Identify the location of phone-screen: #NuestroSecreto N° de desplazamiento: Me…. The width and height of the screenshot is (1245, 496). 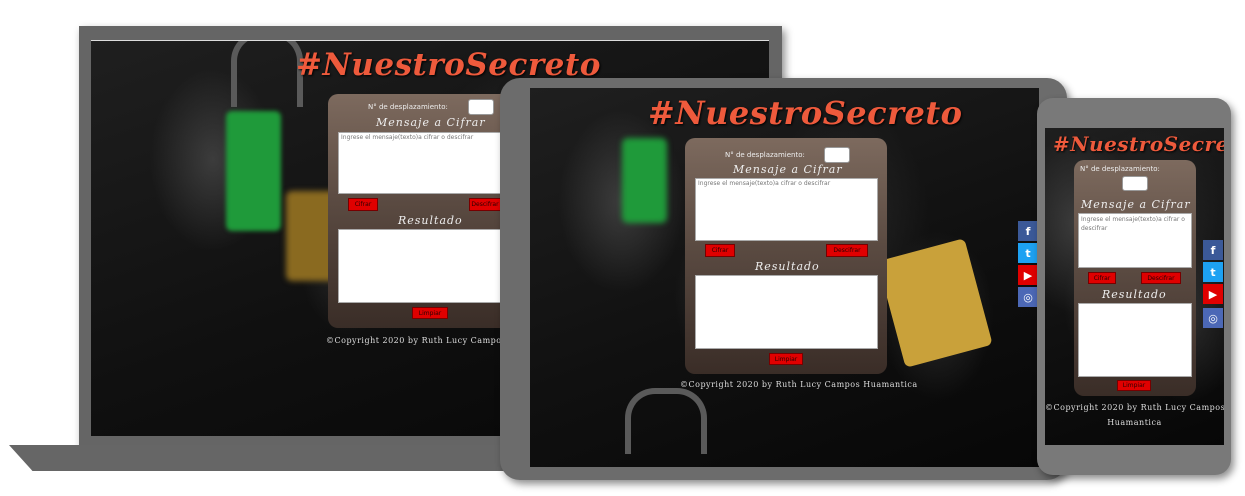
(1134, 286).